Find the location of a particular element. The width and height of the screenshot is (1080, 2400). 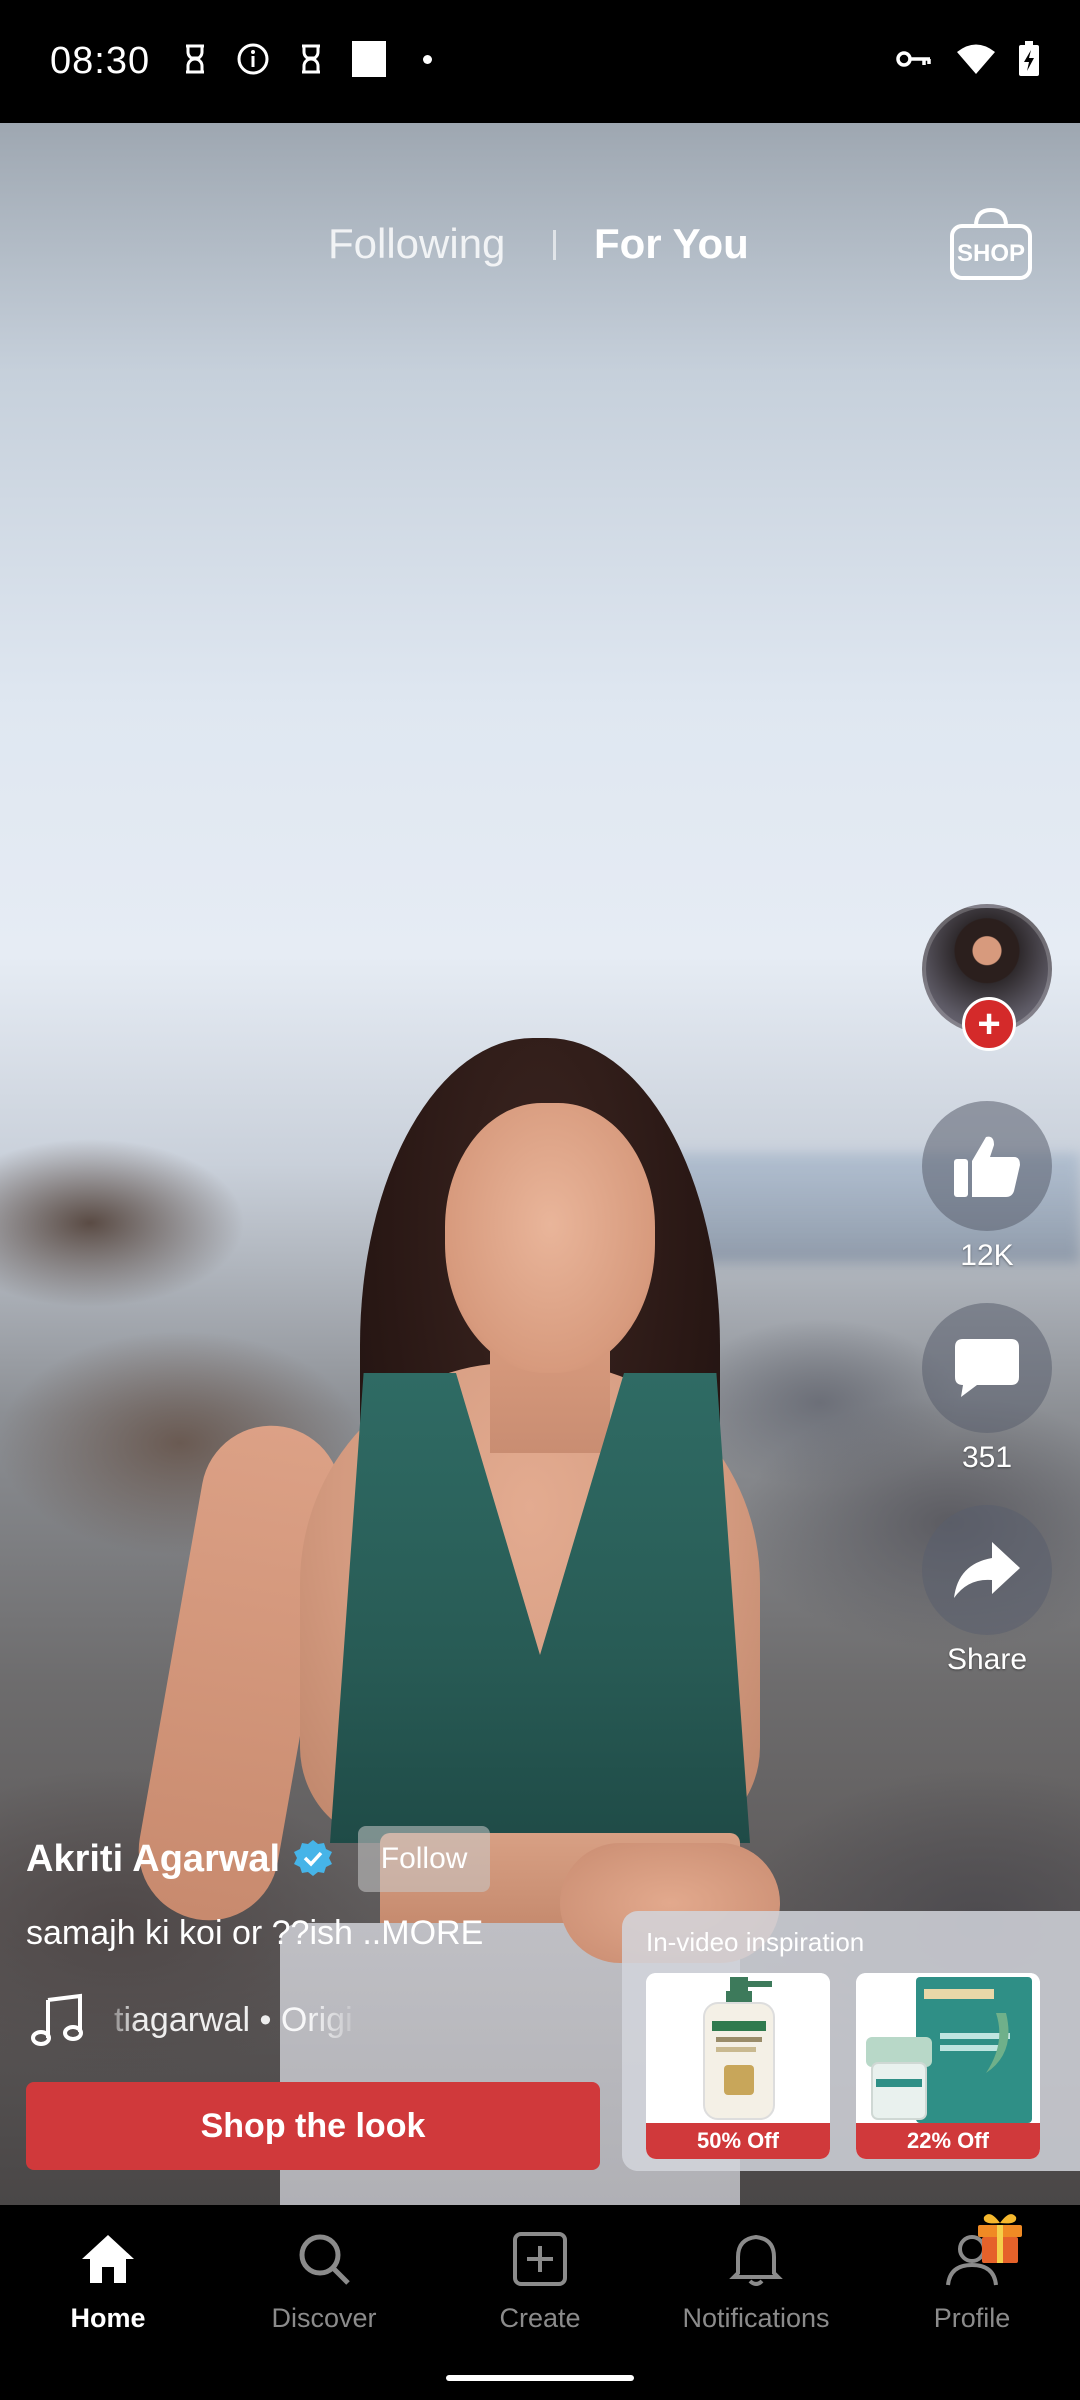

comment-button is located at coordinates (987, 1368).